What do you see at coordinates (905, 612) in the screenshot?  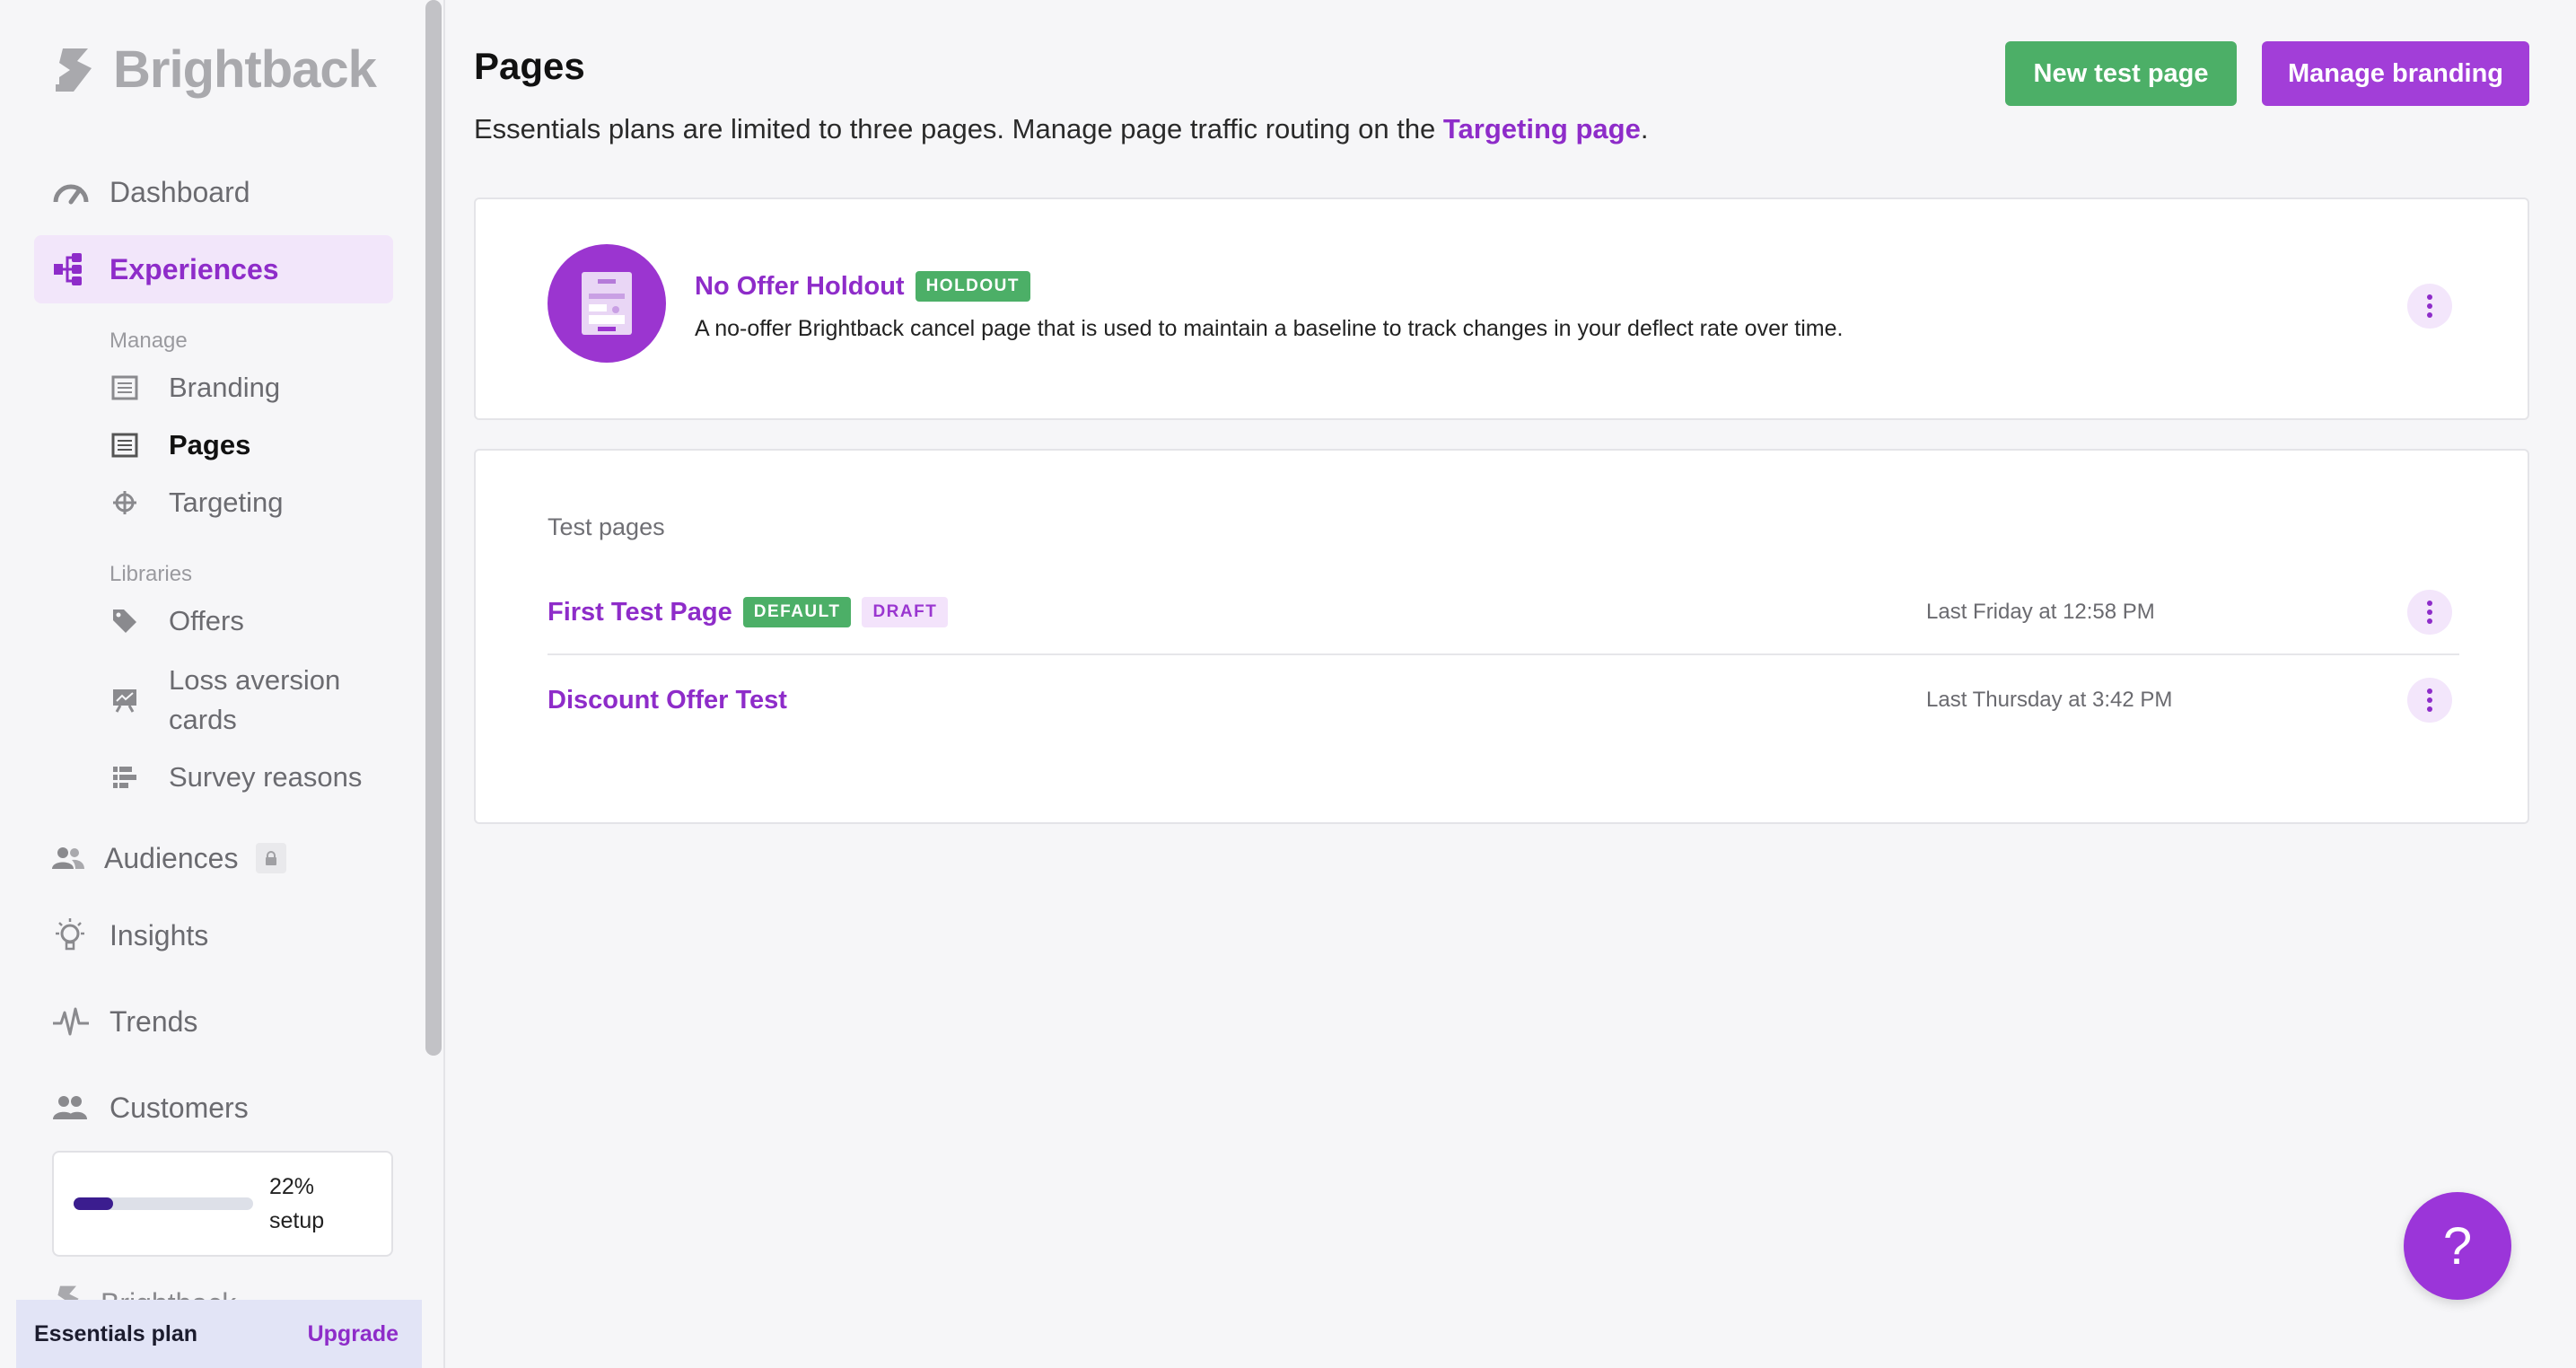 I see `draft-badge: DRAFT` at bounding box center [905, 612].